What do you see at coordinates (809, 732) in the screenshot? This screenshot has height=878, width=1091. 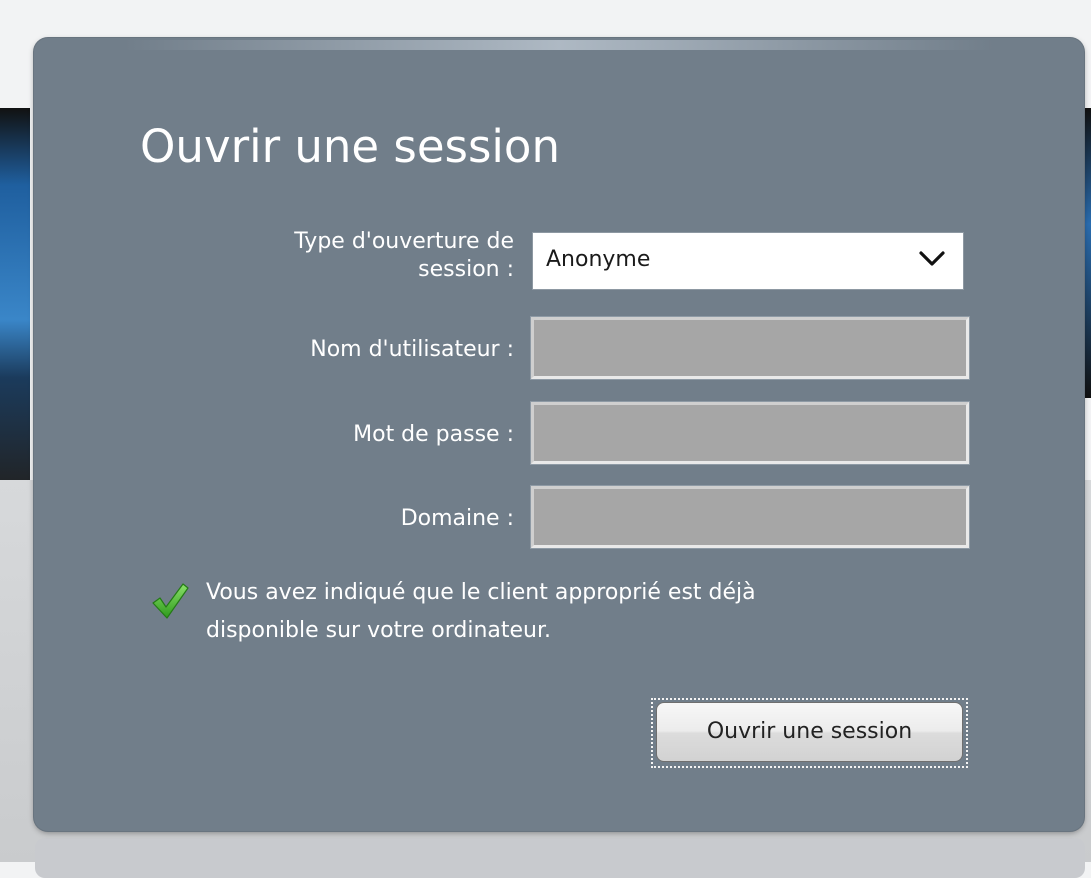 I see `open-session-button: Ouvrir une session` at bounding box center [809, 732].